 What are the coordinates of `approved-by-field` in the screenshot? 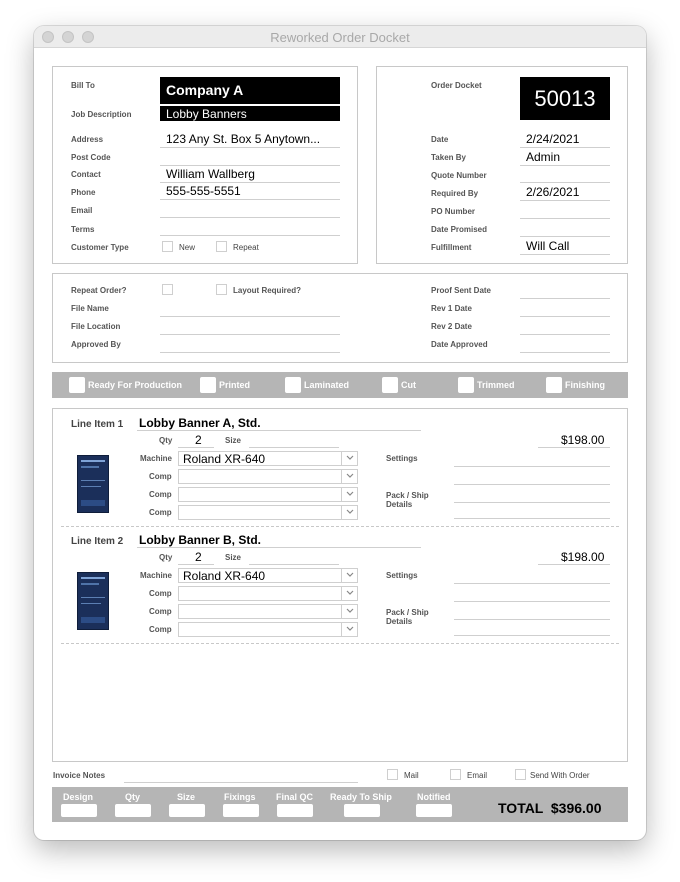 It's located at (250, 352).